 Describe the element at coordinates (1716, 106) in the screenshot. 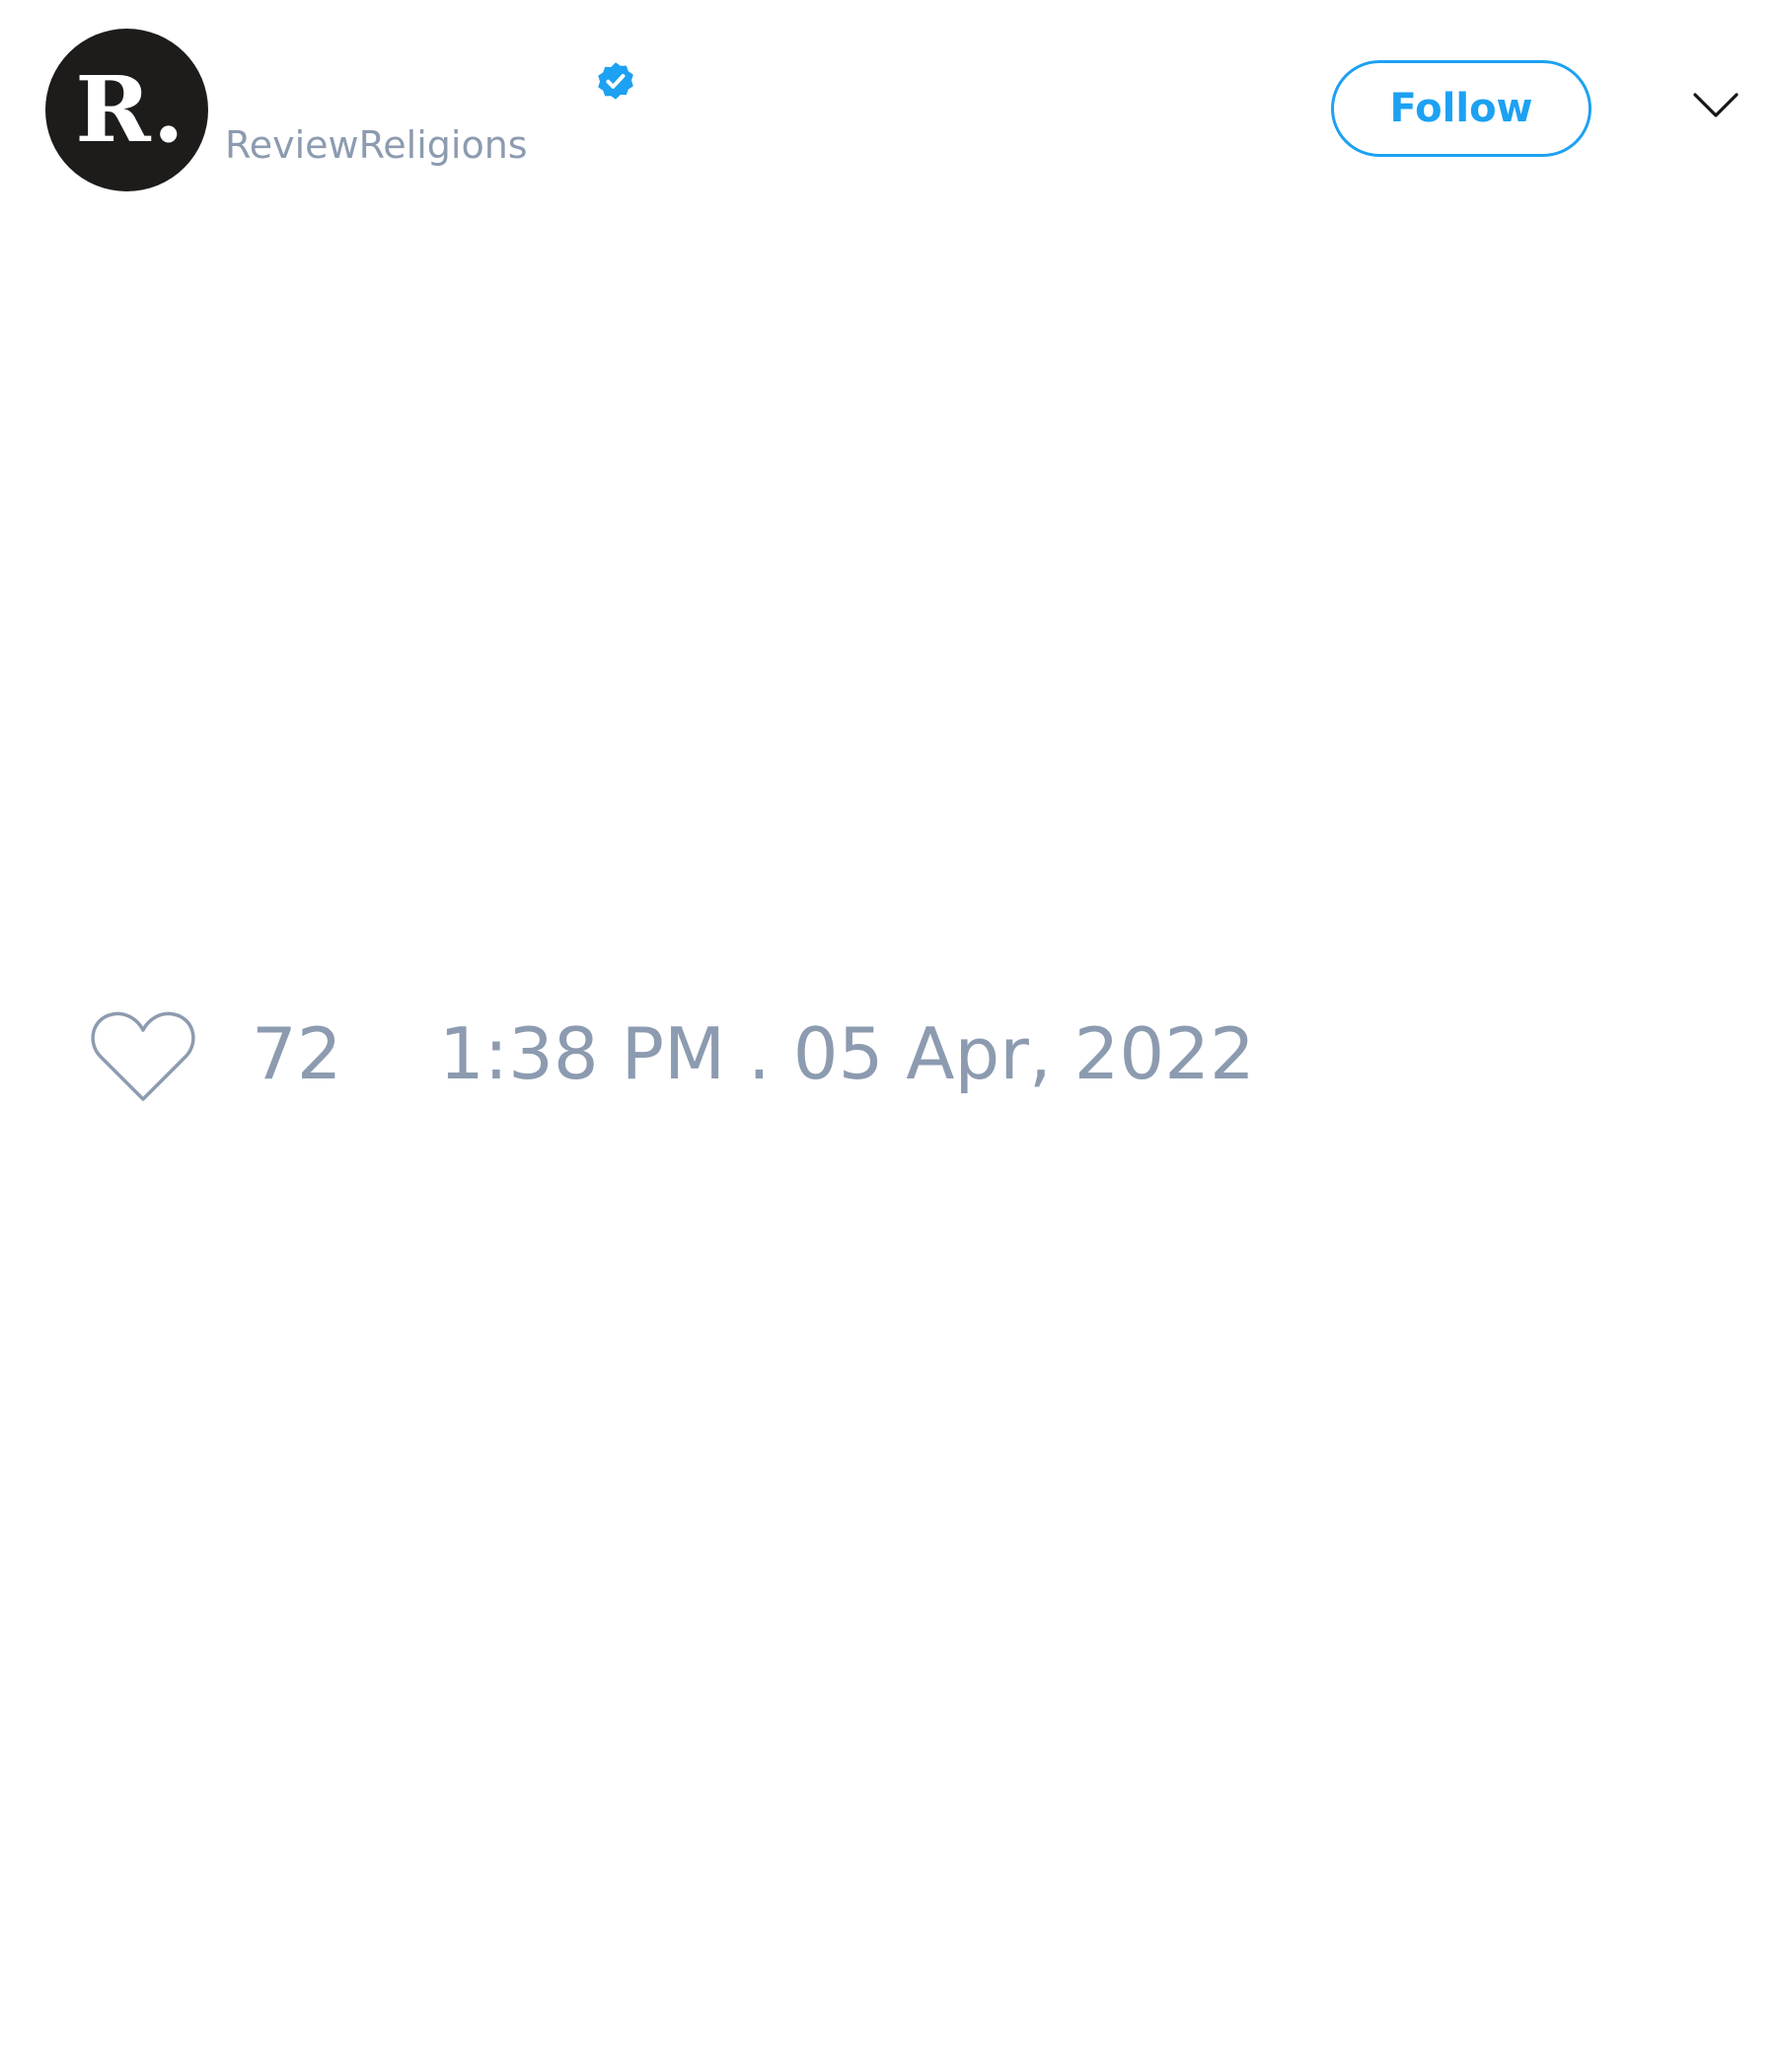

I see `chevron-down-icon` at that location.